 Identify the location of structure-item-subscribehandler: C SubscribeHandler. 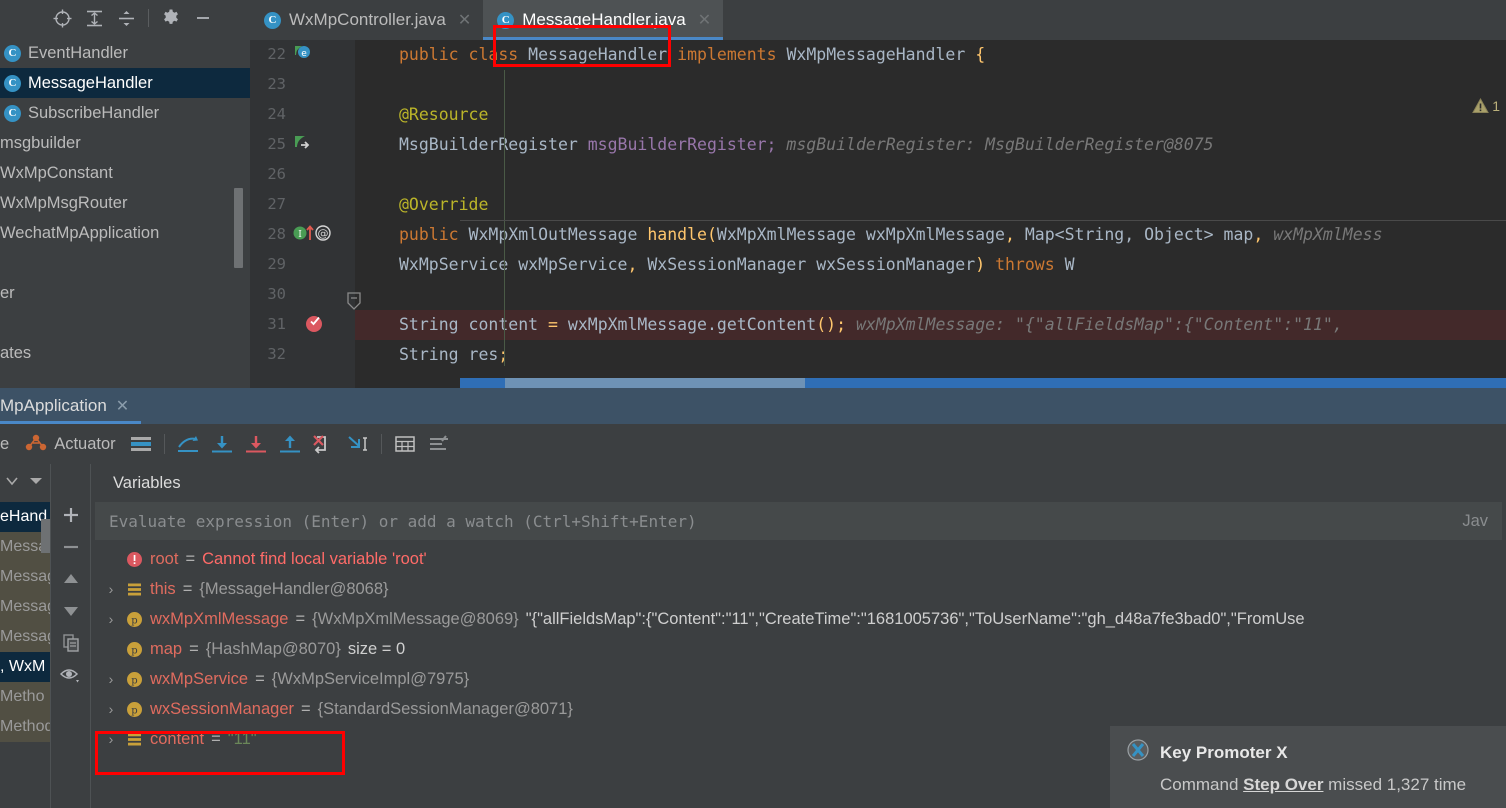
(125, 113).